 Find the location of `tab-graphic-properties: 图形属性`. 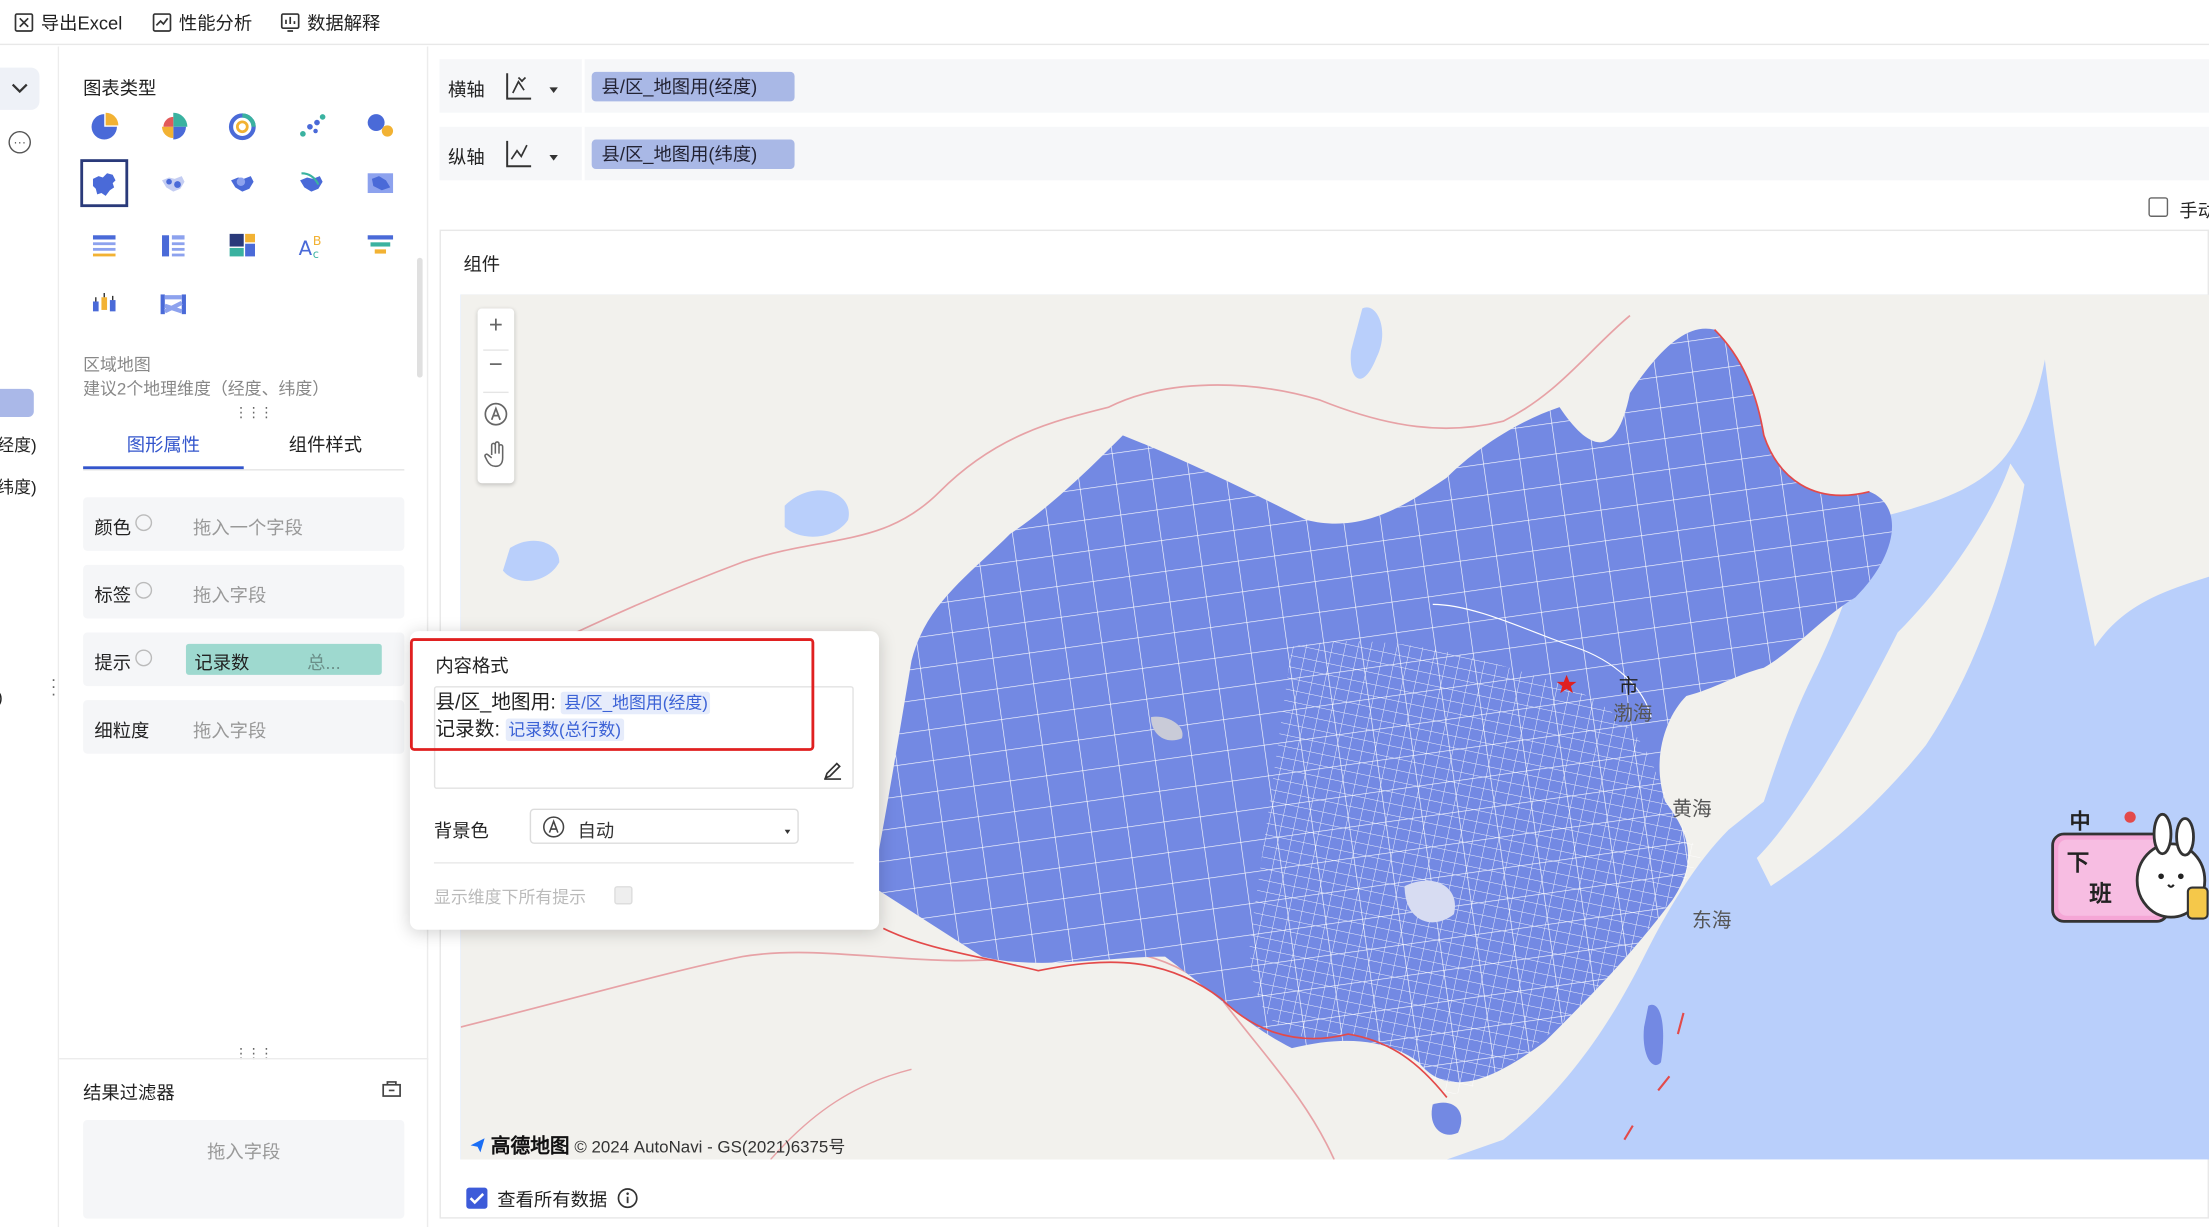

tab-graphic-properties: 图形属性 is located at coordinates (163, 443).